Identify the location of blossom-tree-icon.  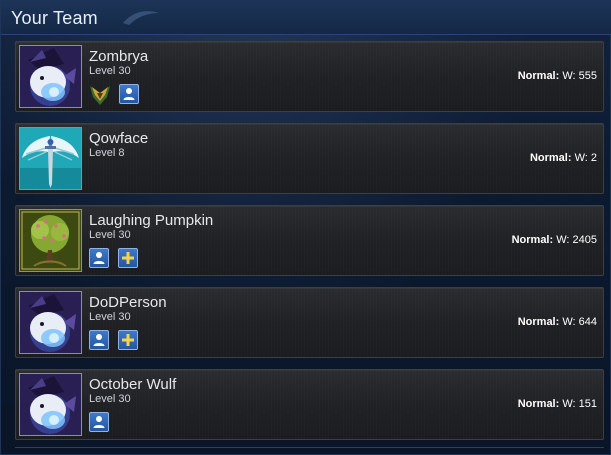
(50, 240).